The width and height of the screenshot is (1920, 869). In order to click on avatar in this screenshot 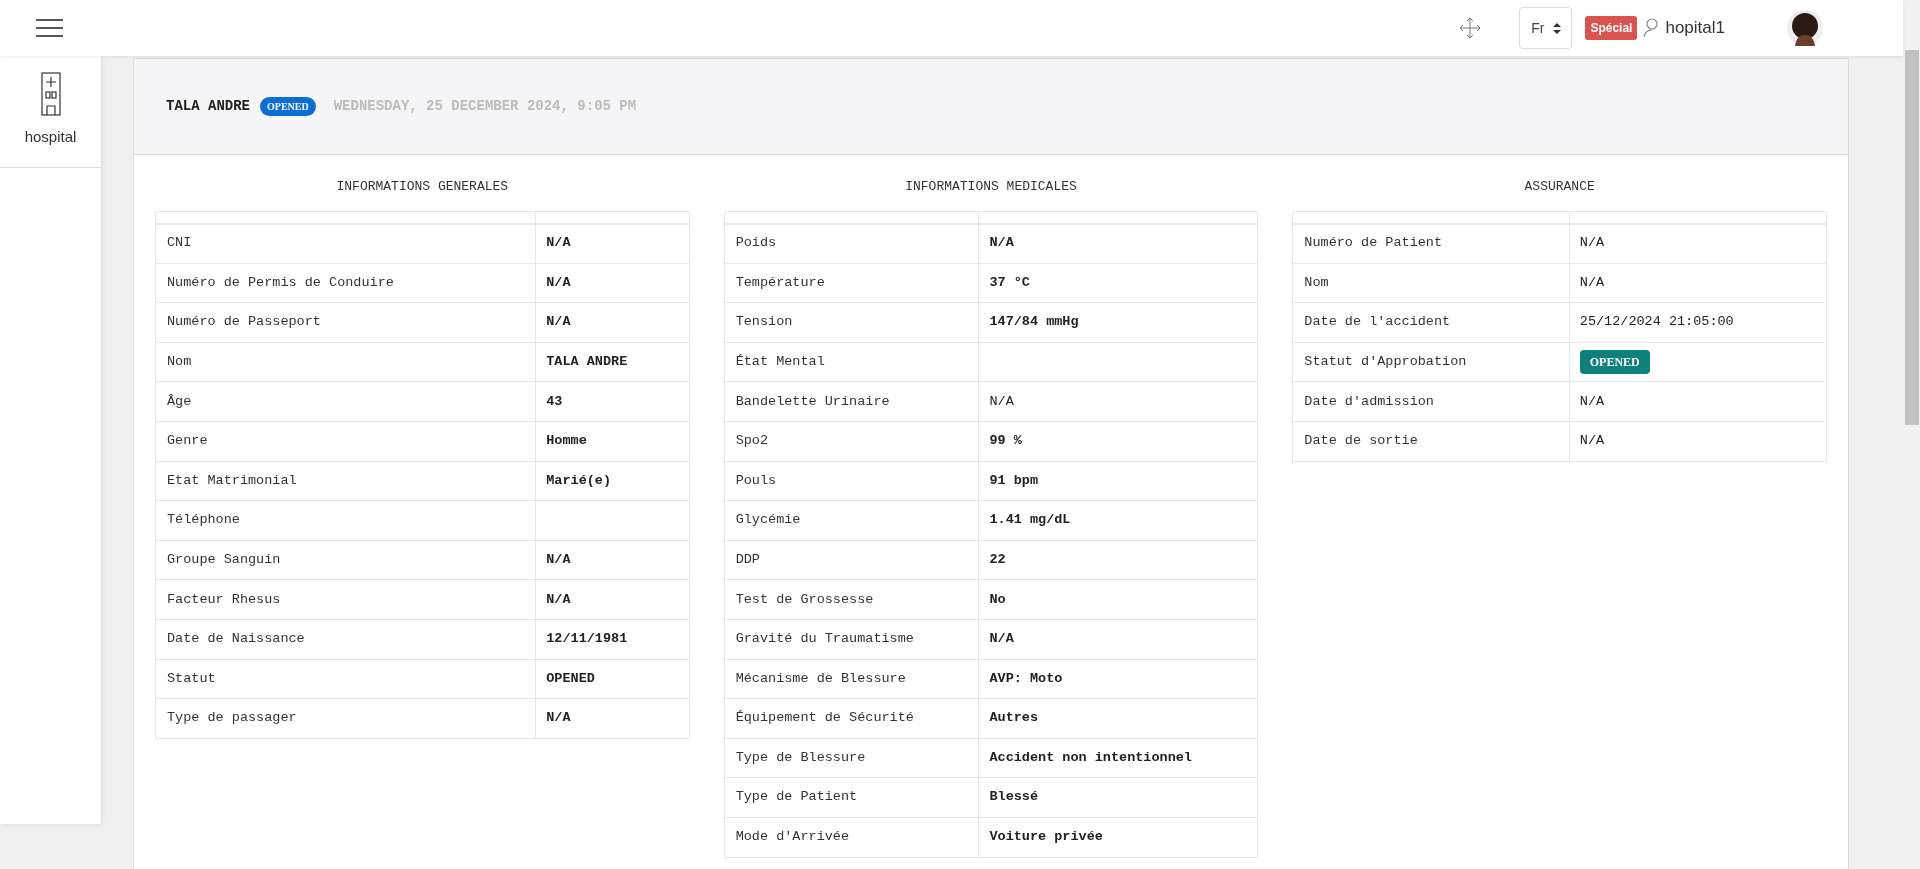, I will do `click(1805, 28)`.